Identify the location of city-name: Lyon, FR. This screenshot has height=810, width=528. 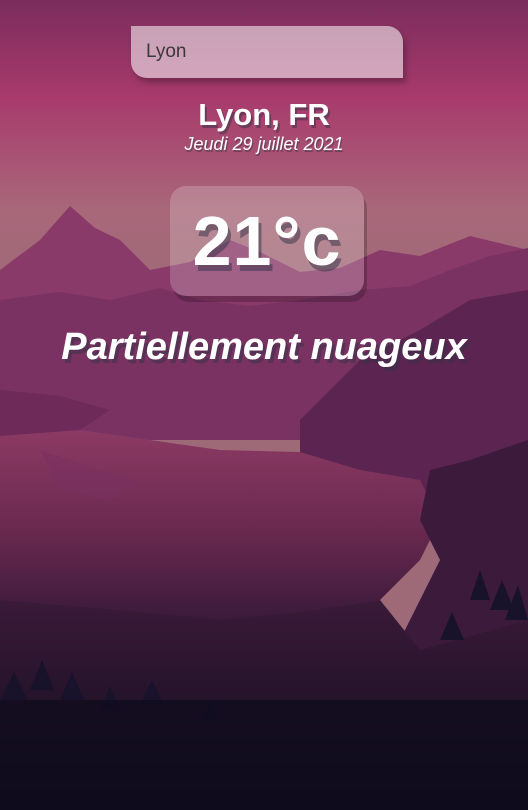
(264, 114).